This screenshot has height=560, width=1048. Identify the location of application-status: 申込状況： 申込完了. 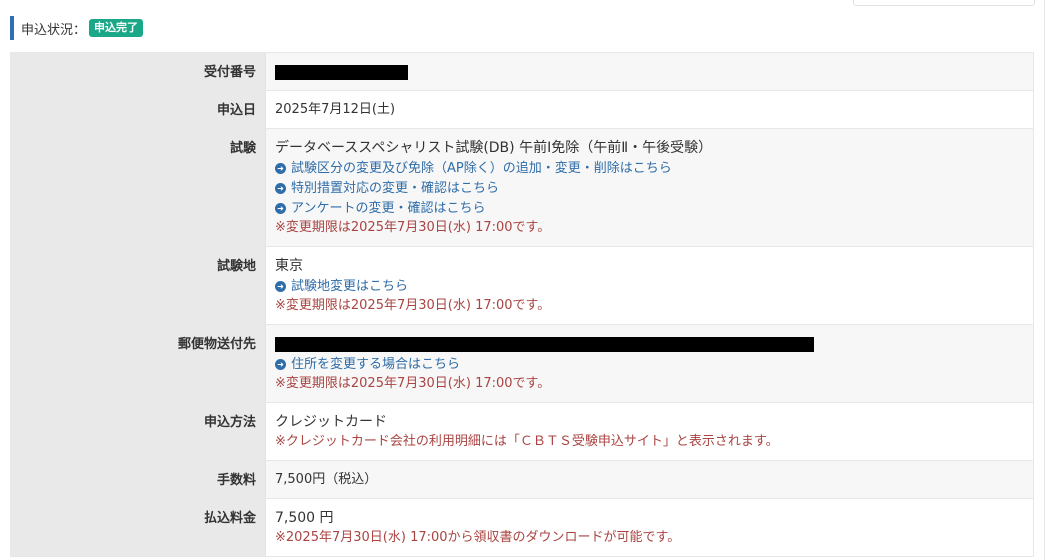
(77, 28).